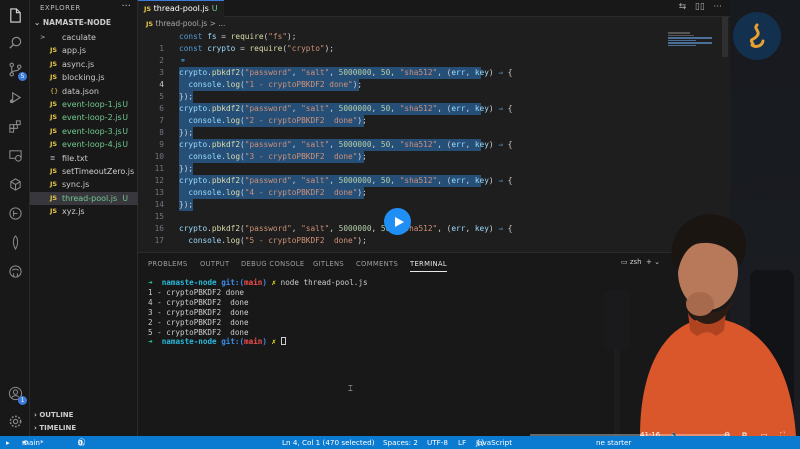 This screenshot has height=449, width=800. I want to click on file-name: event-loop-1.js, so click(92, 104).